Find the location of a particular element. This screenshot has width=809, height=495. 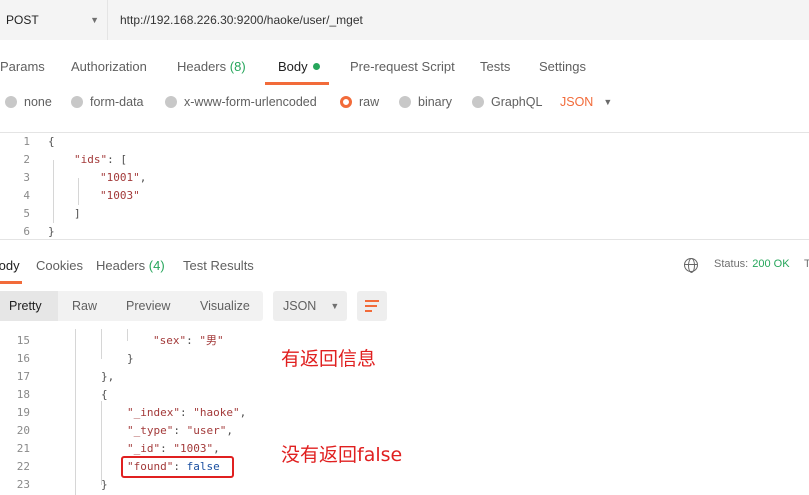

line-number: 6 is located at coordinates (26, 231).